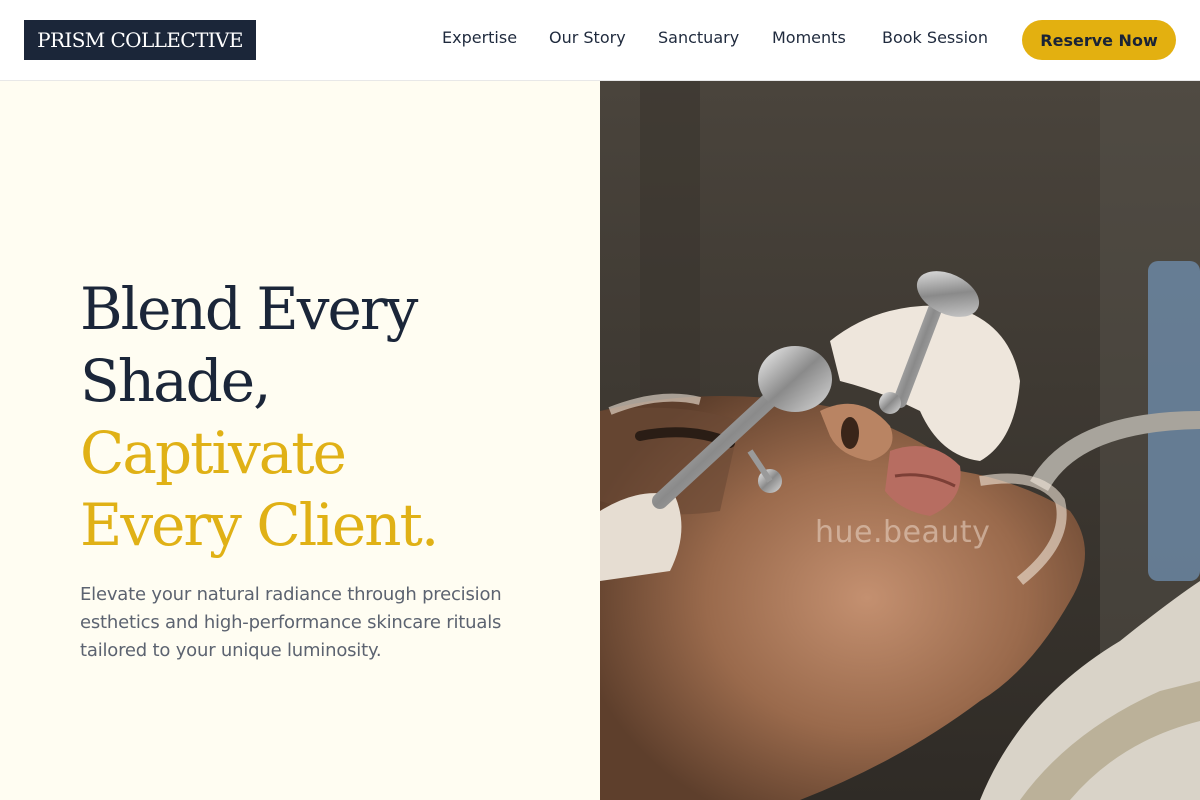  I want to click on nav-link-our-story: Our Story, so click(587, 38).